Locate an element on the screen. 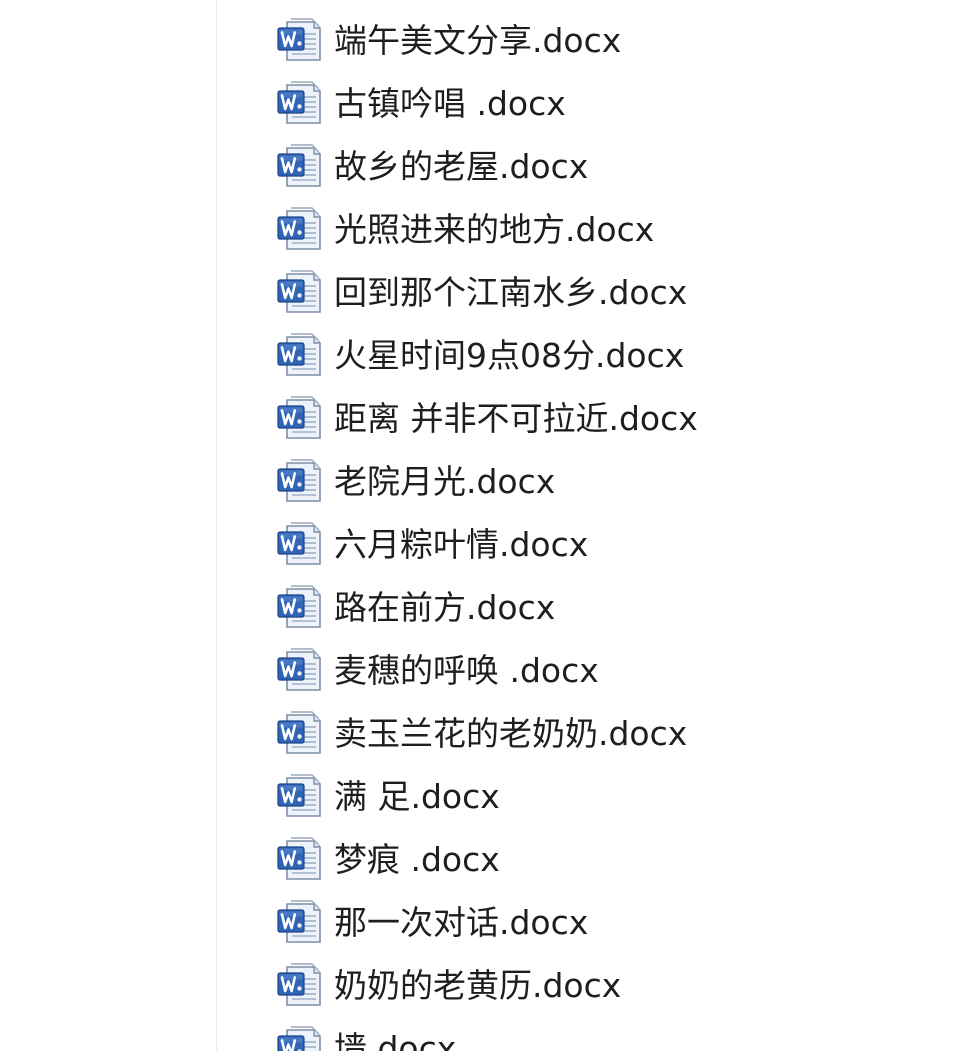 The image size is (960, 1051). file-item: 卖玉兰花的老奶奶.docx is located at coordinates (486, 733).